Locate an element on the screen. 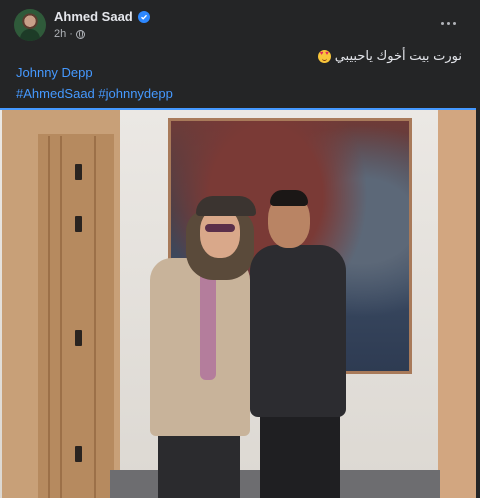 The width and height of the screenshot is (480, 498). post-time: 2h is located at coordinates (60, 34).